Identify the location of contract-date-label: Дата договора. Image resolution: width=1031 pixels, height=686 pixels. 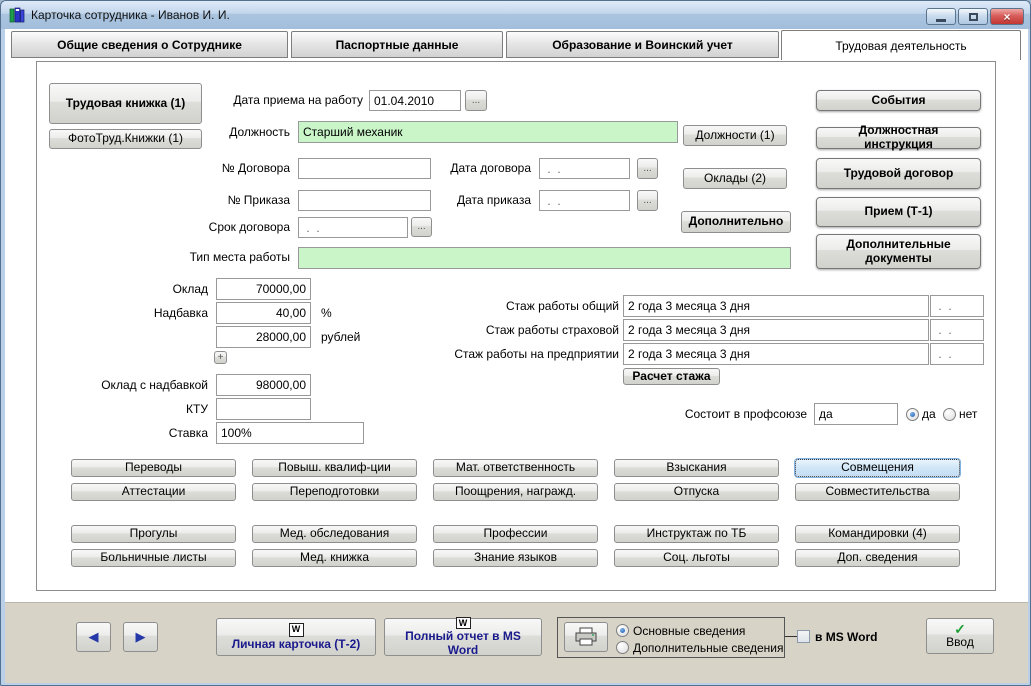
(490, 168).